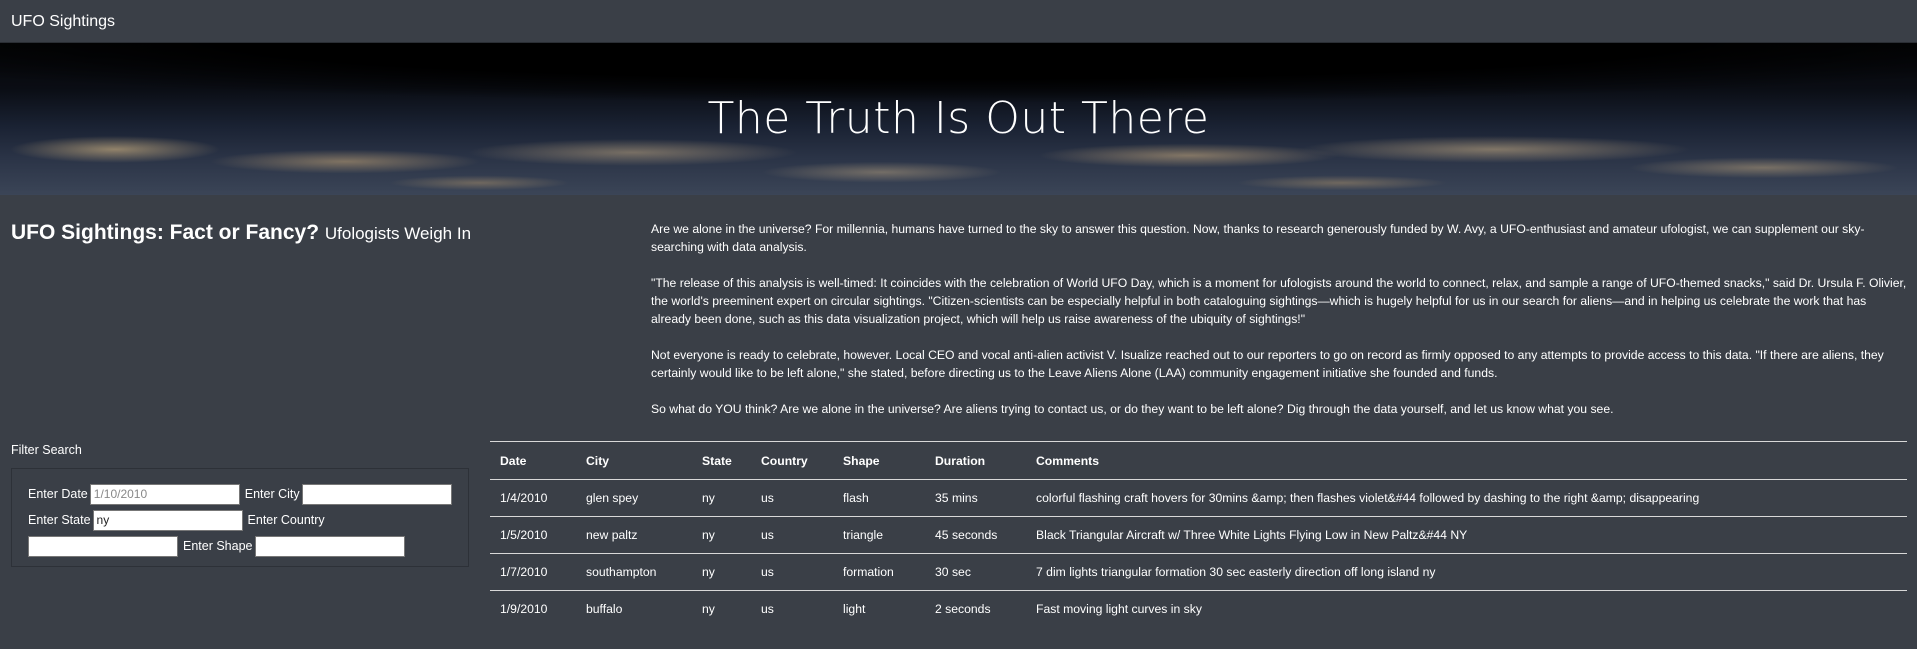  Describe the element at coordinates (879, 572) in the screenshot. I see `cell-shape: formation` at that location.